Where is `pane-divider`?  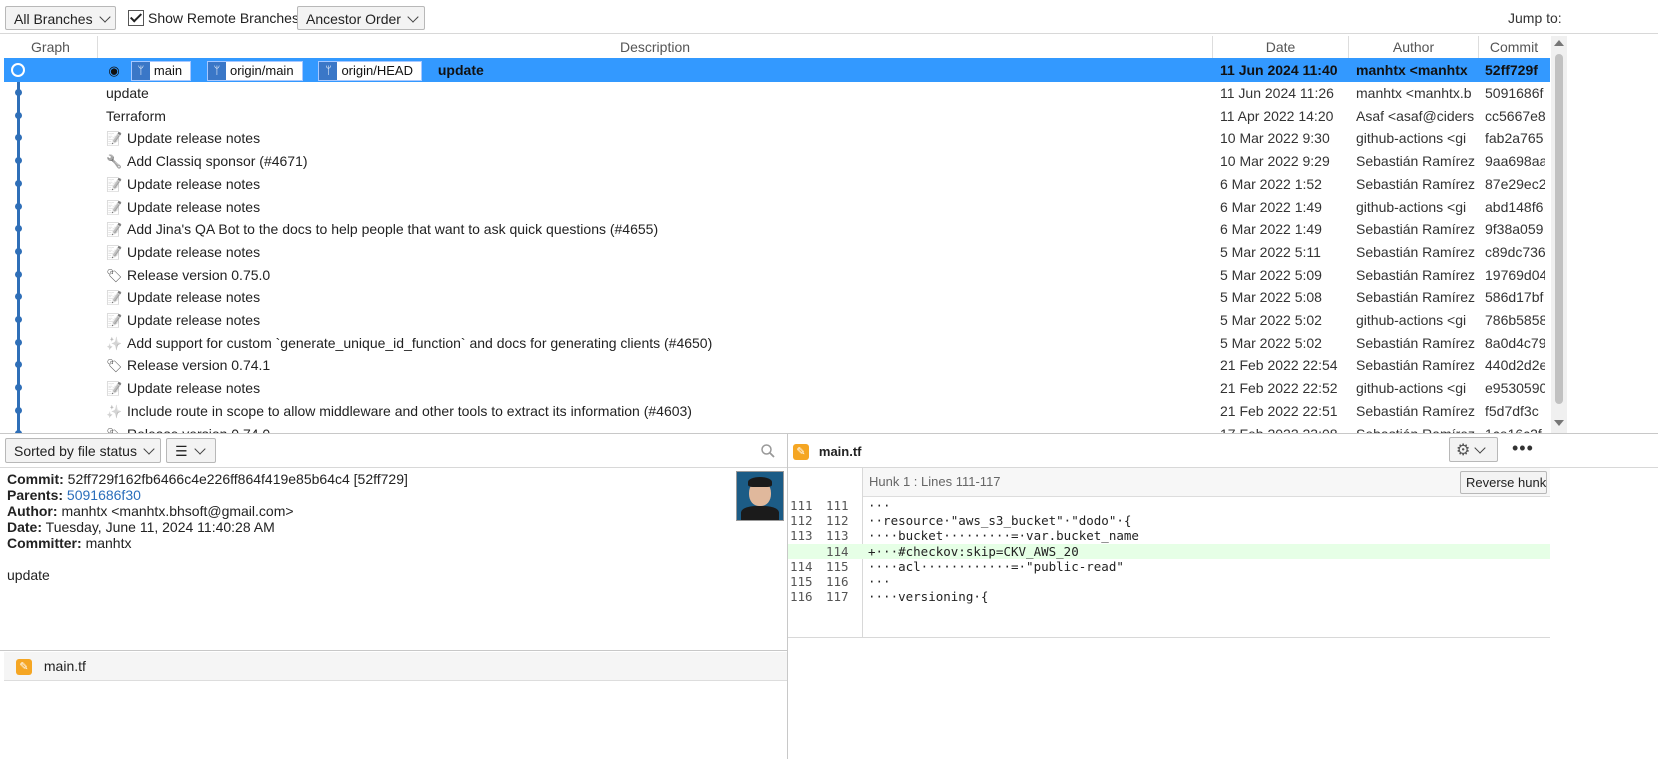 pane-divider is located at coordinates (829, 433).